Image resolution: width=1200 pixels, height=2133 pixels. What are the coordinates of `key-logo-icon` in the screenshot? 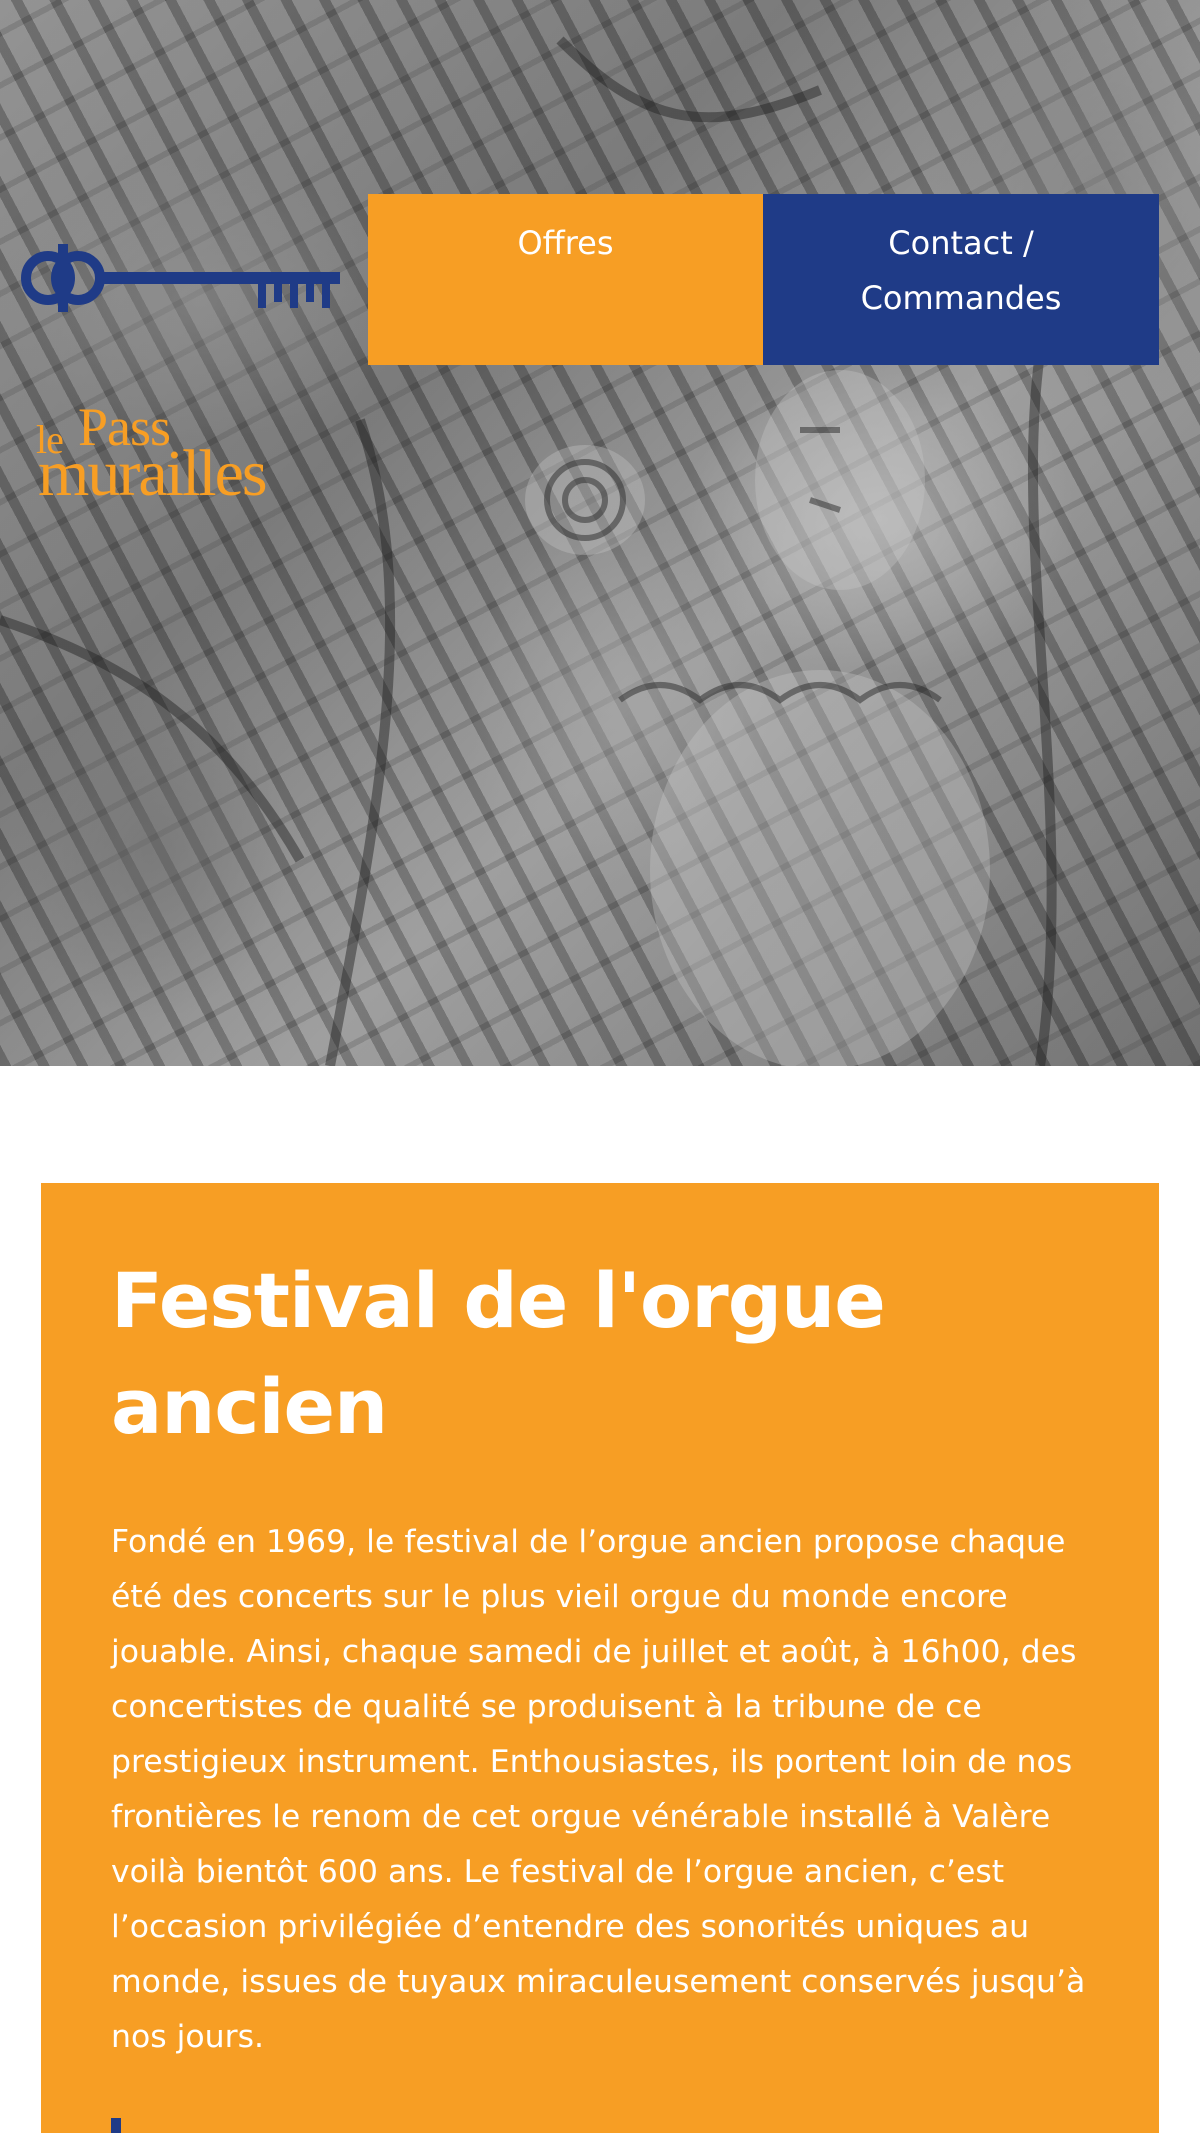 It's located at (180, 278).